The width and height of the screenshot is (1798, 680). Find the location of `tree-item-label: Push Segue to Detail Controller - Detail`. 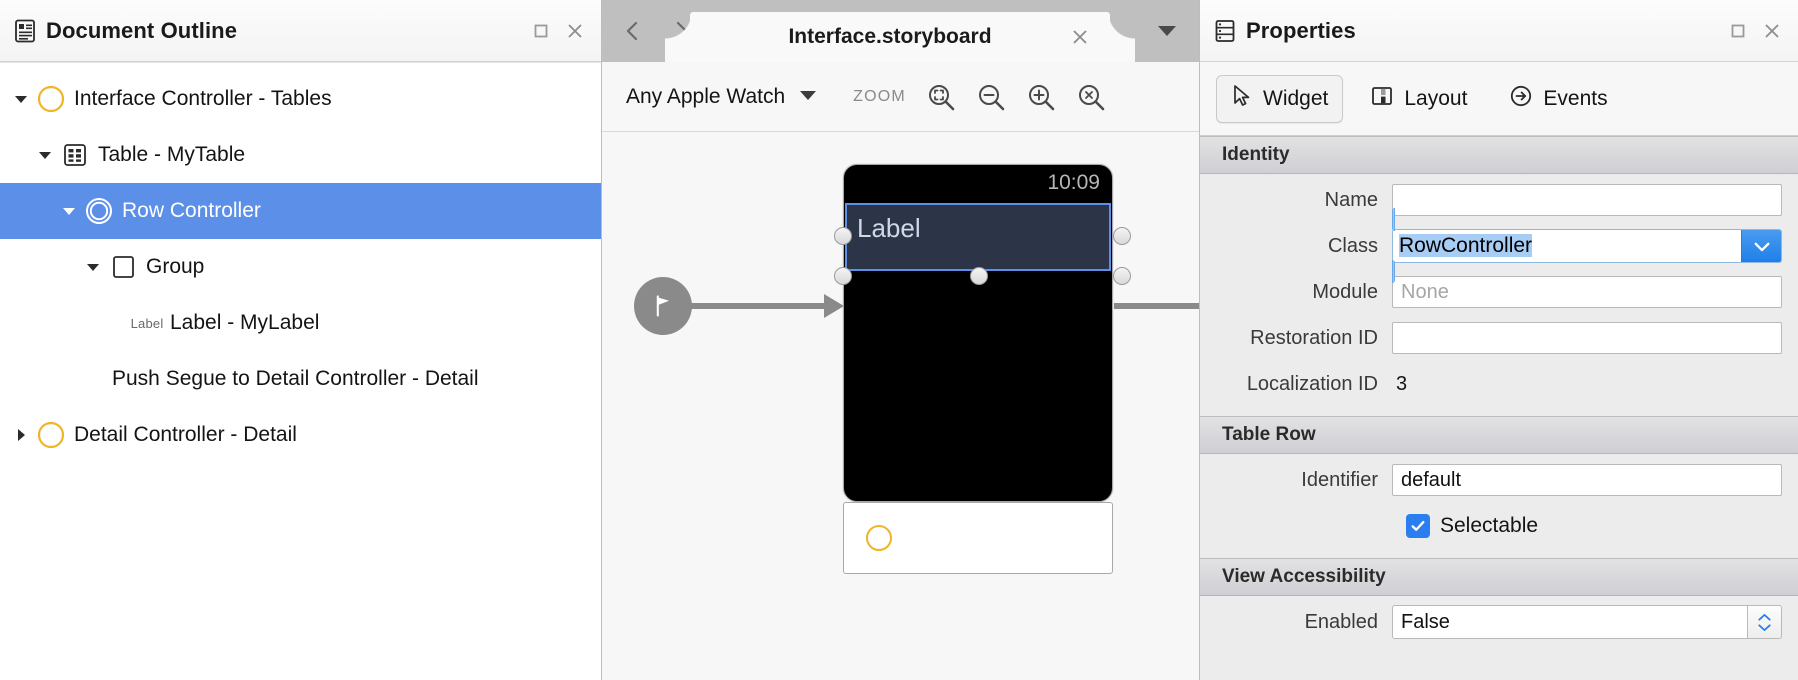

tree-item-label: Push Segue to Detail Controller - Detail is located at coordinates (295, 378).